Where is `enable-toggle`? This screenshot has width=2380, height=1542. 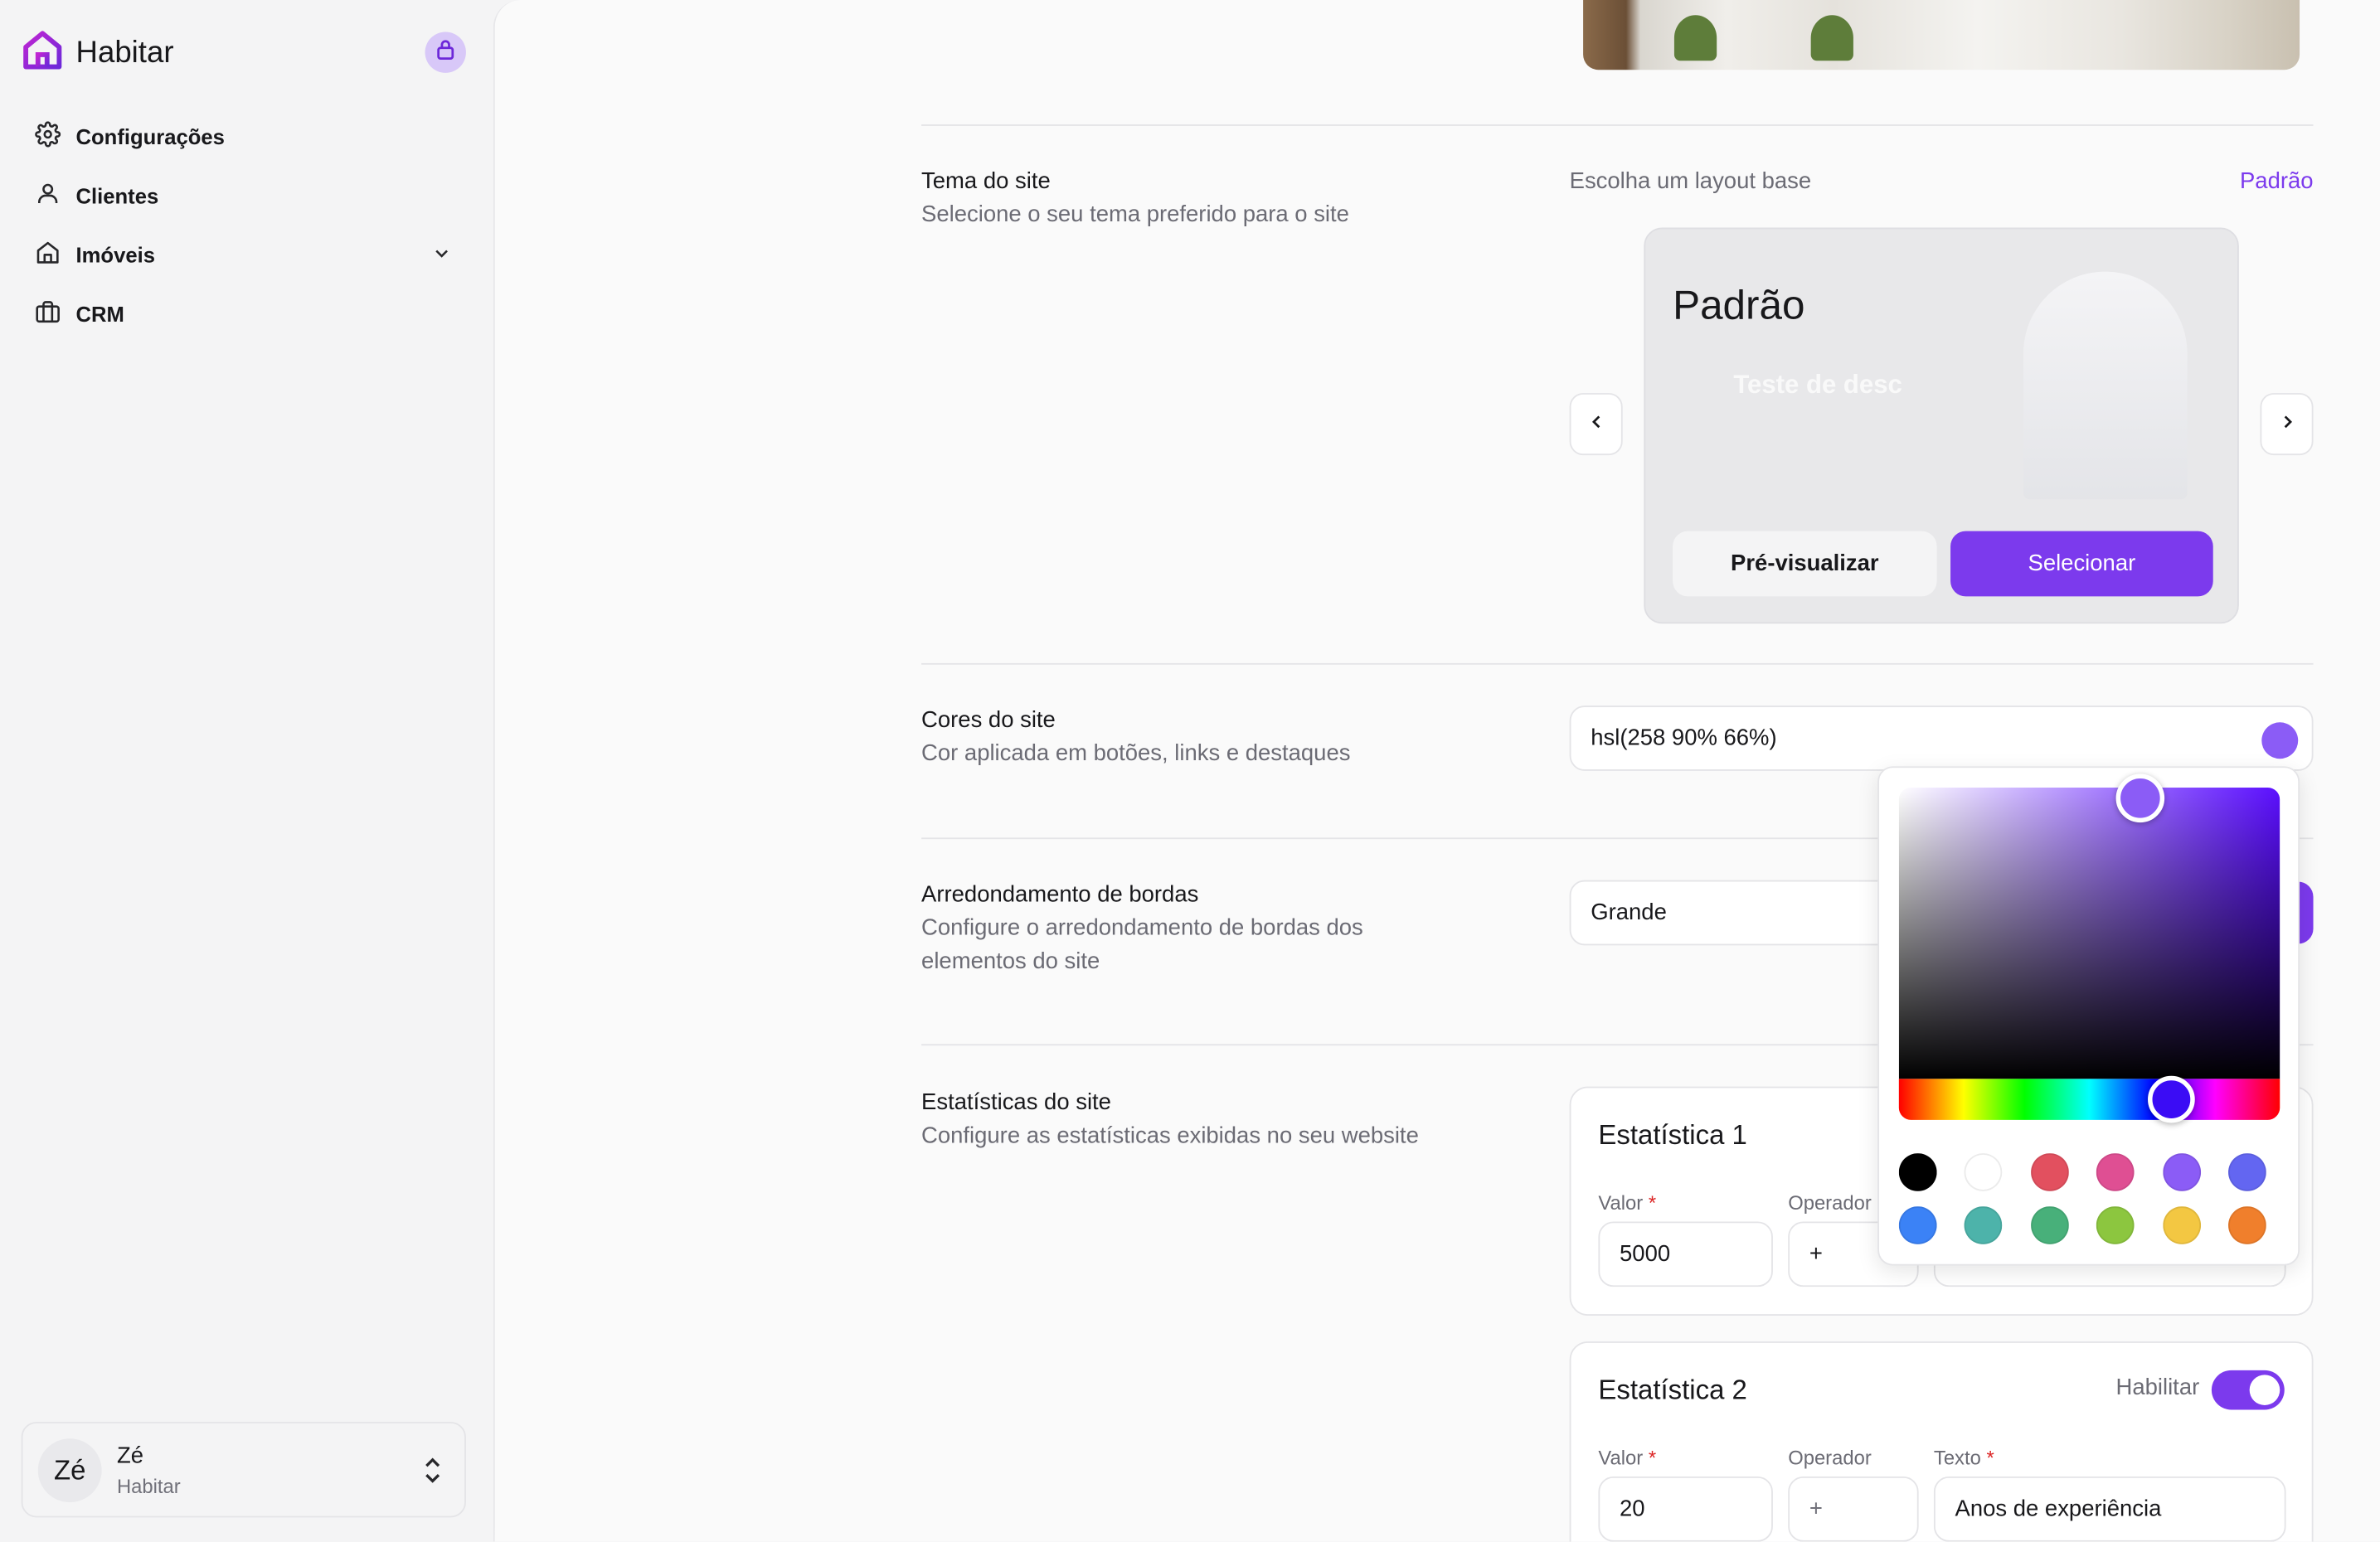
enable-toggle is located at coordinates (2248, 1390).